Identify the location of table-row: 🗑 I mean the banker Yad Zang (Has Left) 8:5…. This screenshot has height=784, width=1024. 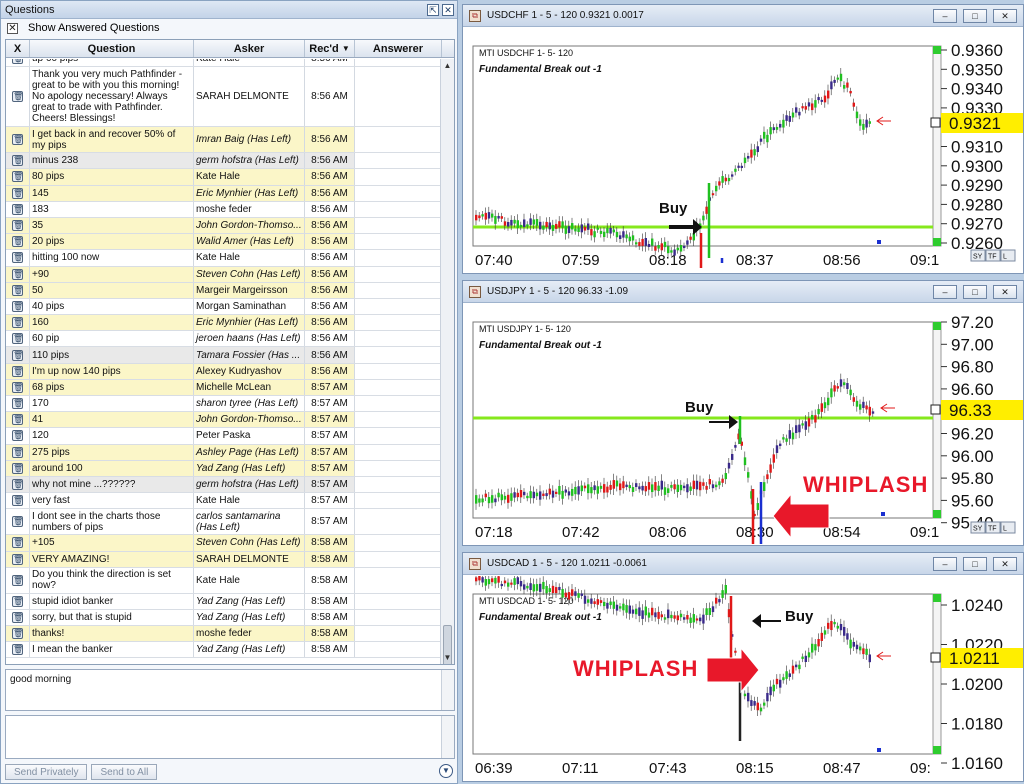
(223, 650).